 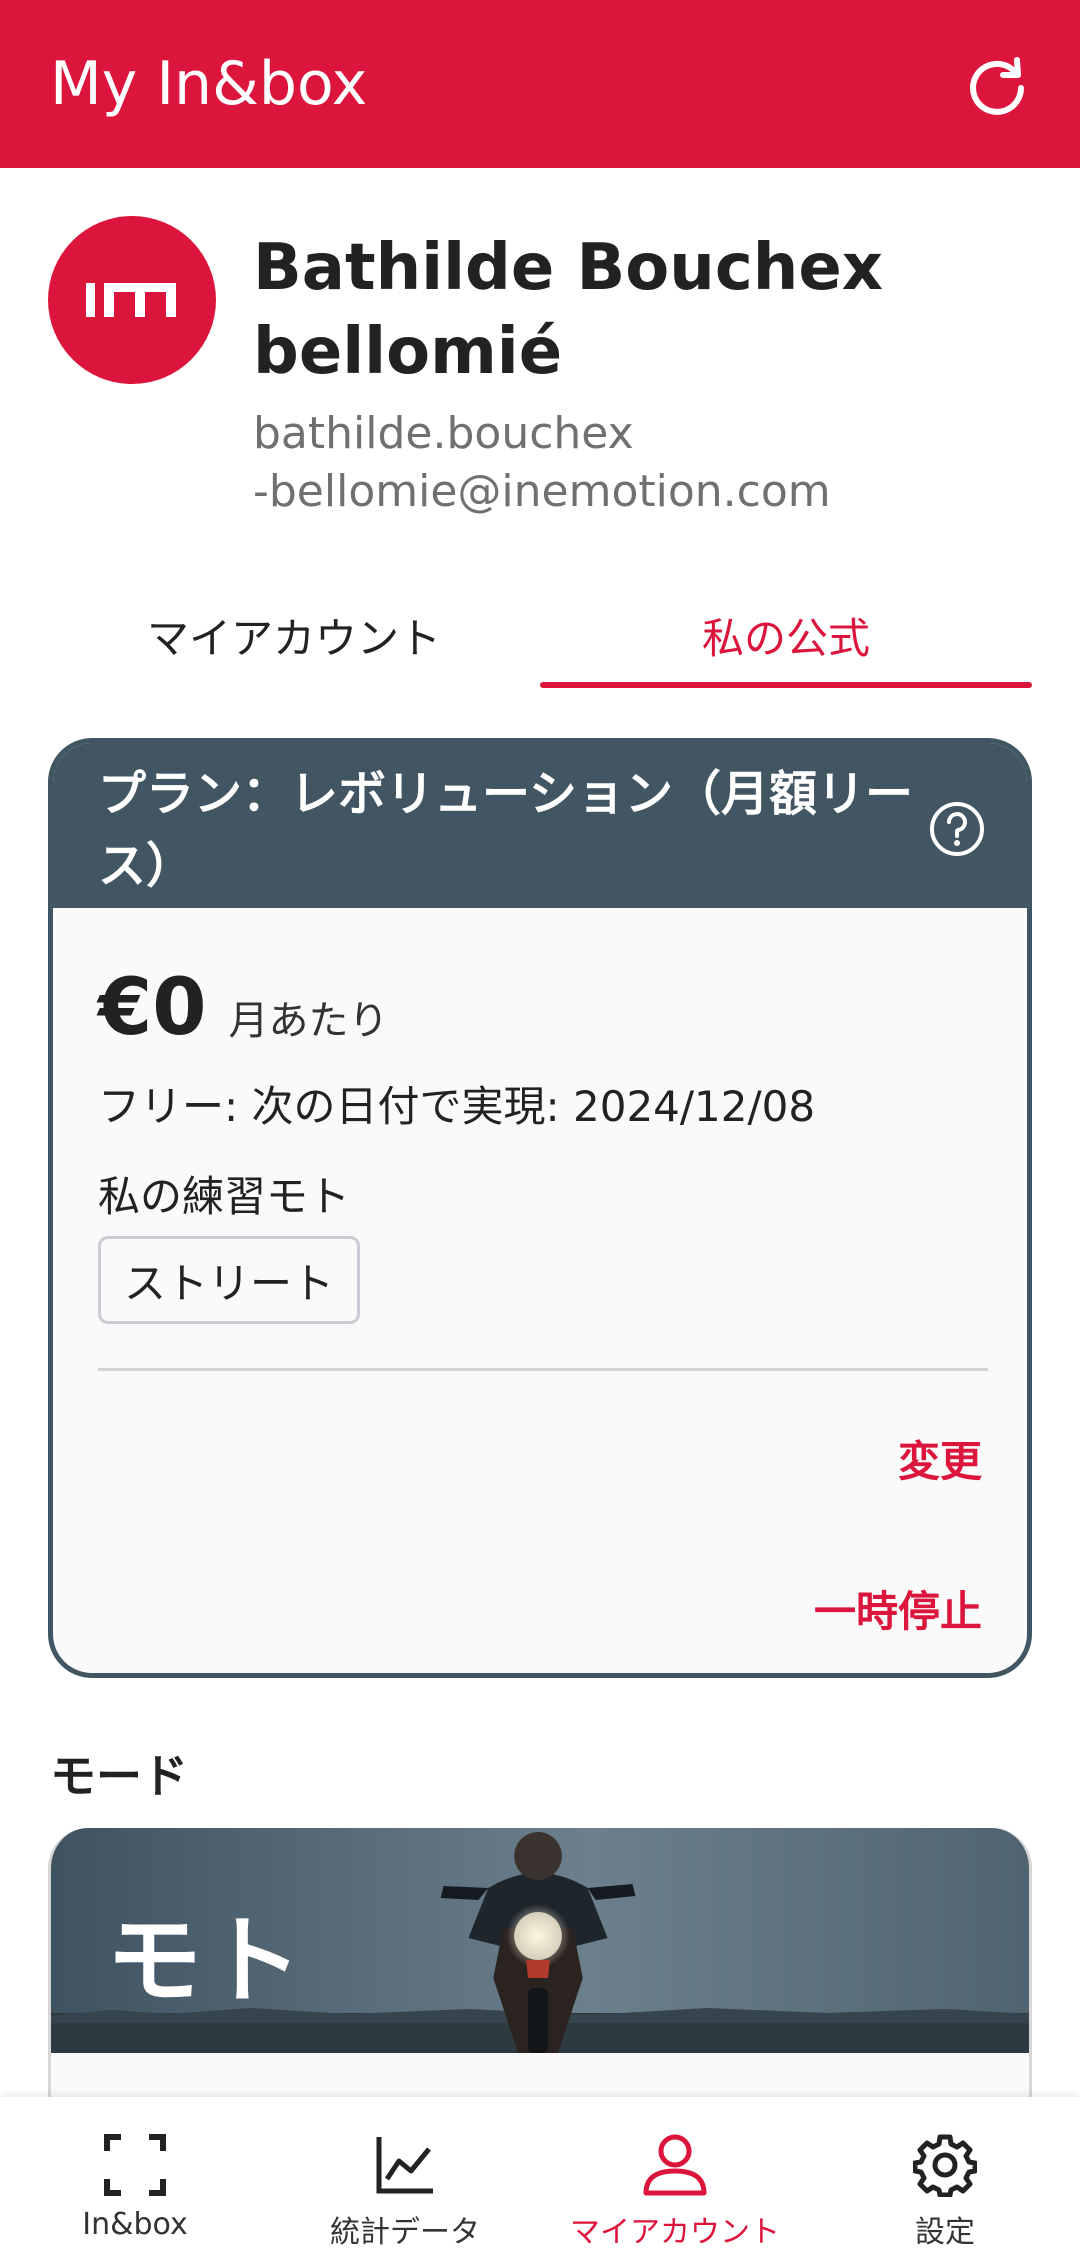 What do you see at coordinates (898, 1608) in the screenshot?
I see `pause-button: 一時停止` at bounding box center [898, 1608].